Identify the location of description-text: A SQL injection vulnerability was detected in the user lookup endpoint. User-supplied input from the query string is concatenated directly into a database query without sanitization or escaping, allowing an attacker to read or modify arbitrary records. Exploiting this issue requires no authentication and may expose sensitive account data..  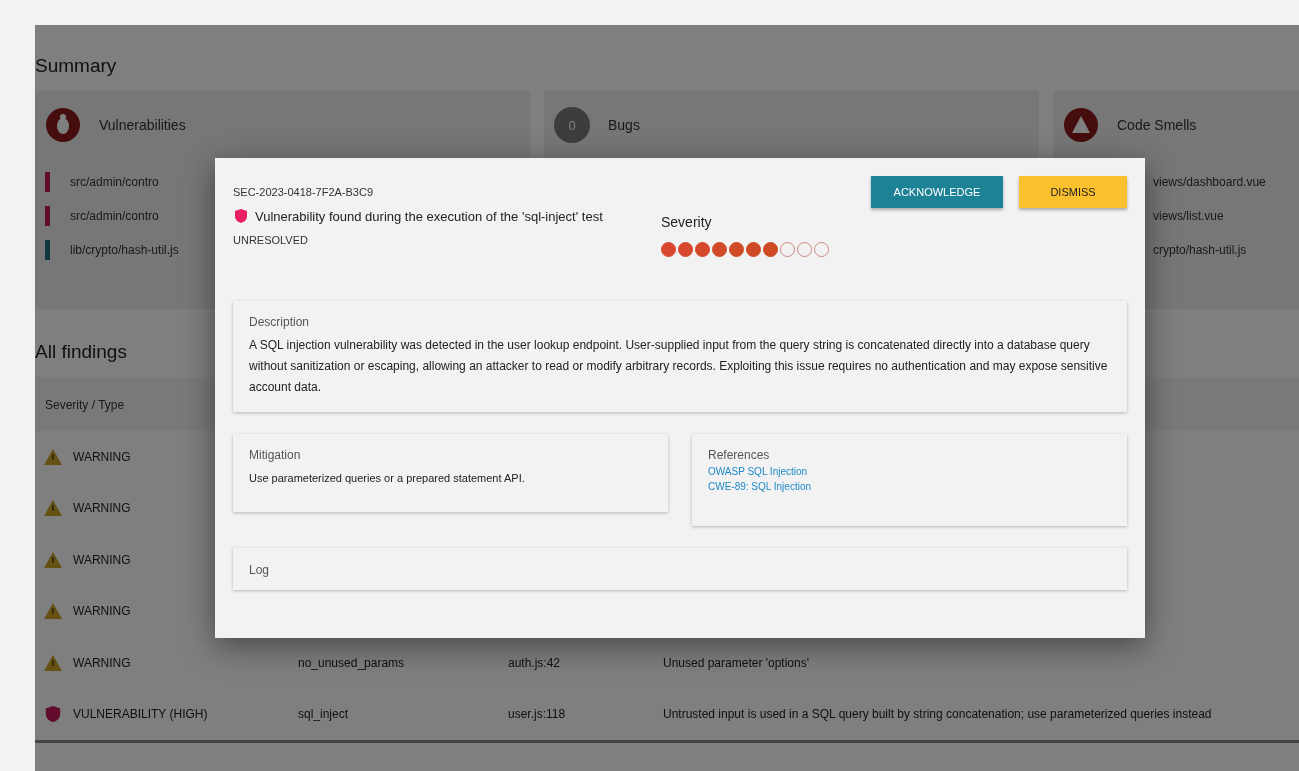
(679, 366).